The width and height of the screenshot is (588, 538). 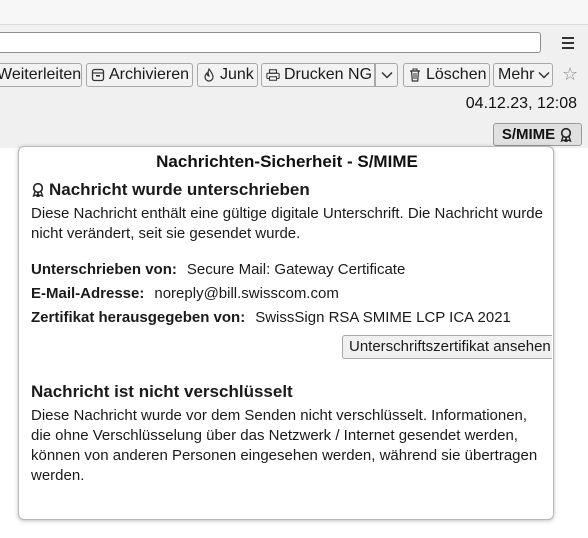 What do you see at coordinates (328, 74) in the screenshot?
I see `print-label: Drucken NG` at bounding box center [328, 74].